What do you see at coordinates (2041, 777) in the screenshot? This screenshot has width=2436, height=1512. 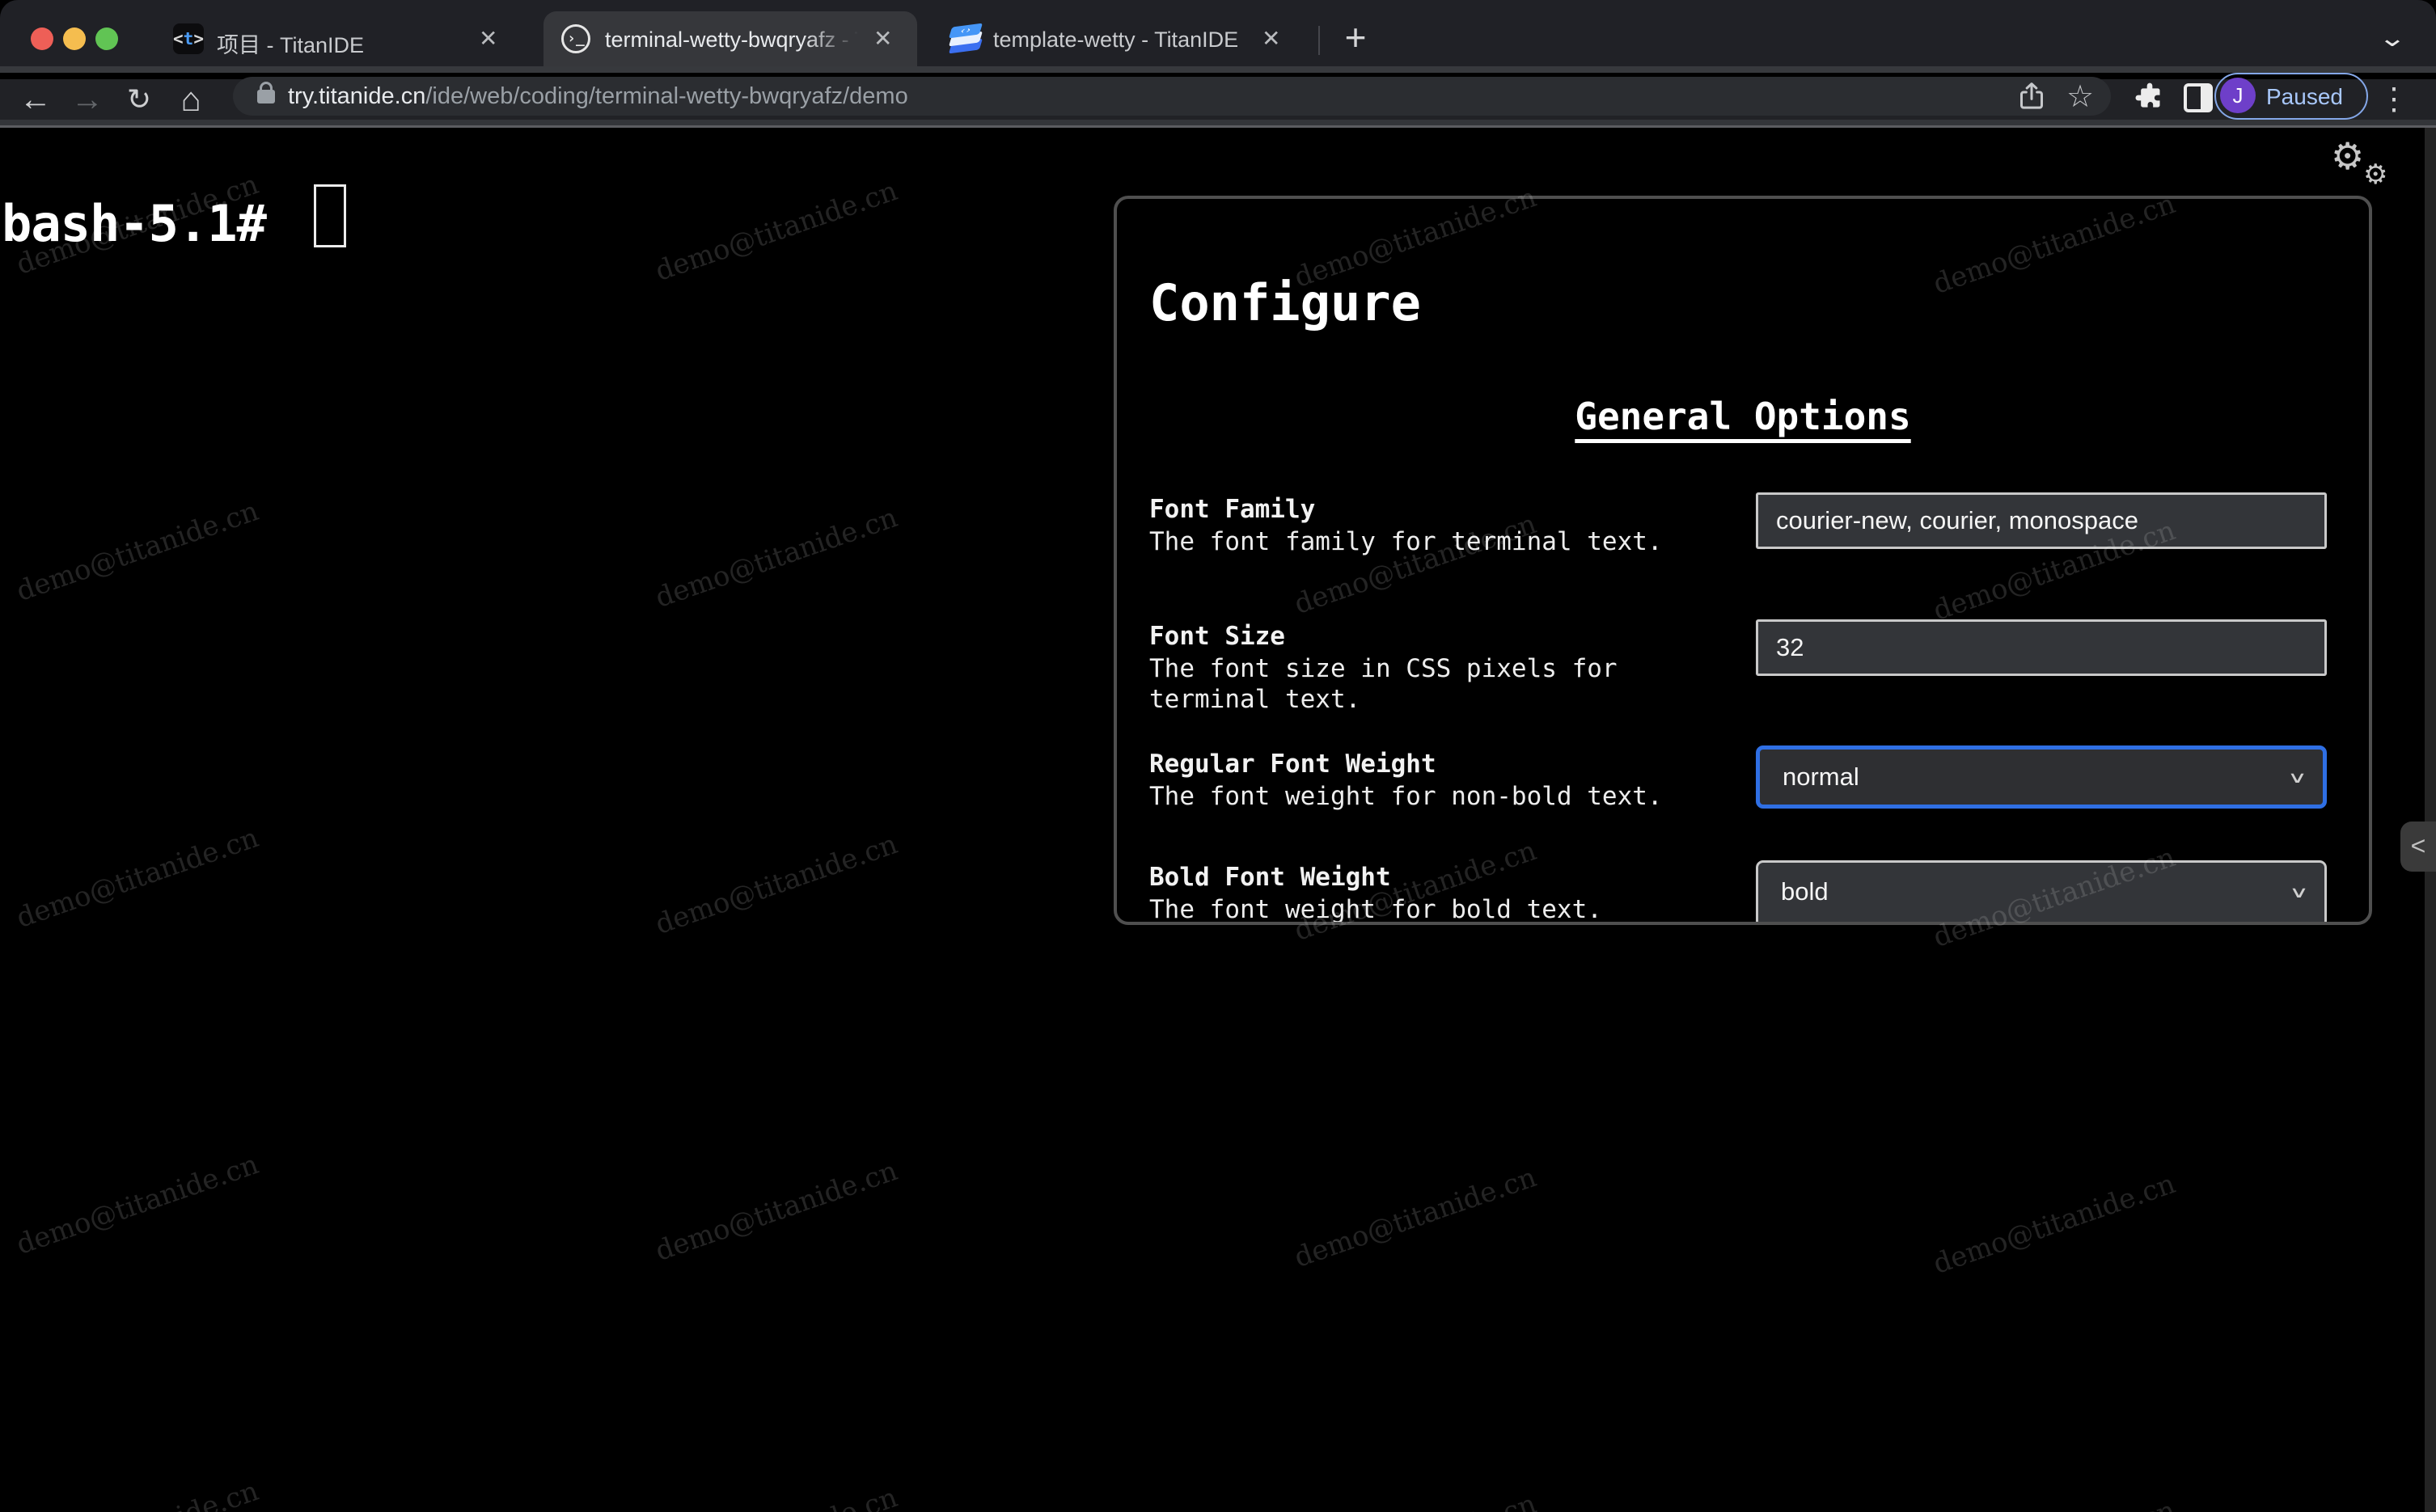 I see `regular-font-weight-select: normal ∨` at bounding box center [2041, 777].